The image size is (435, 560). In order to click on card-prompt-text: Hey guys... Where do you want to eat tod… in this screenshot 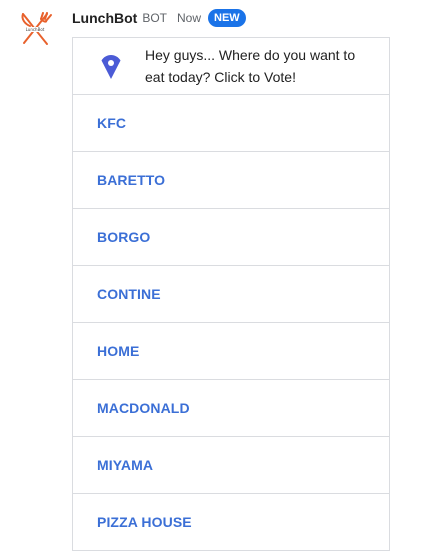, I will do `click(250, 66)`.